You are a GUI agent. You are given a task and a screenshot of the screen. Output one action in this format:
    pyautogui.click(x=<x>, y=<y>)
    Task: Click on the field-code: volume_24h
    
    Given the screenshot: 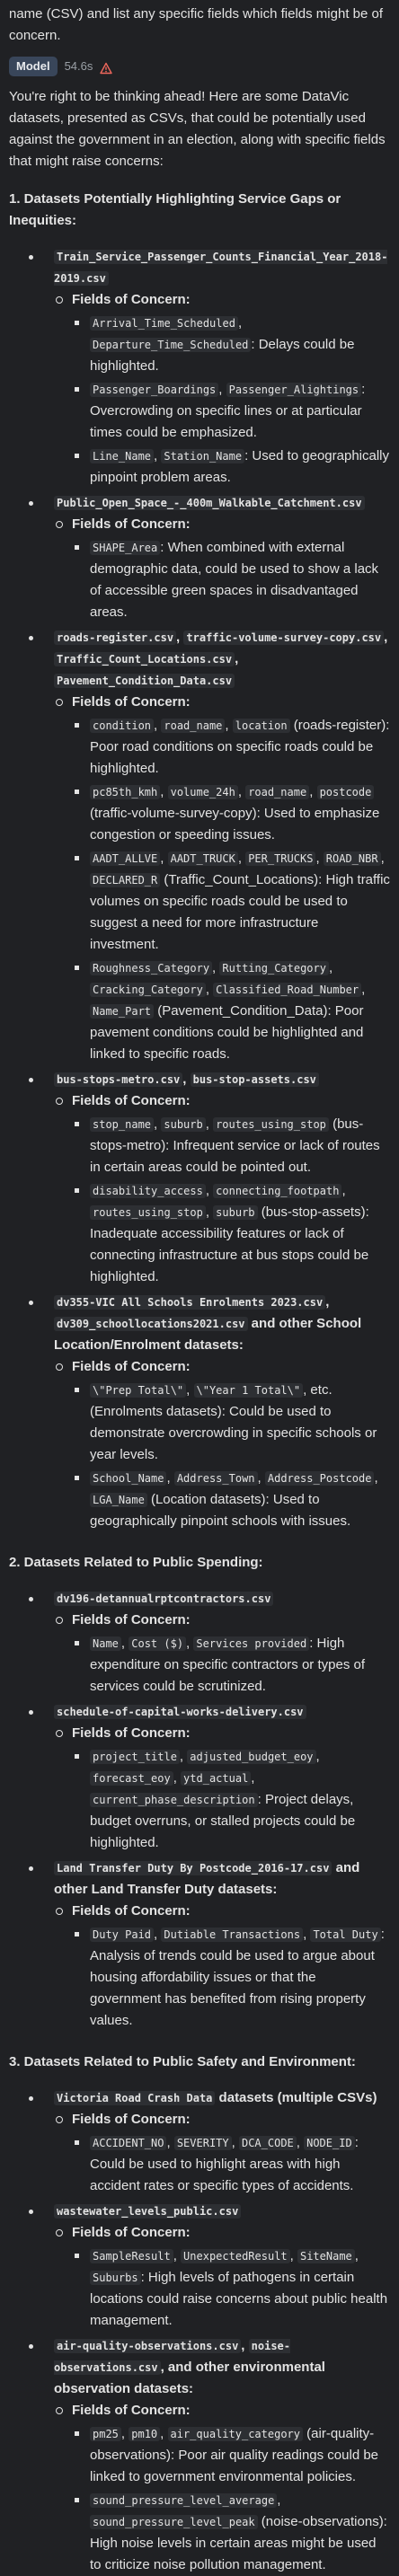 What is the action you would take?
    pyautogui.click(x=202, y=792)
    